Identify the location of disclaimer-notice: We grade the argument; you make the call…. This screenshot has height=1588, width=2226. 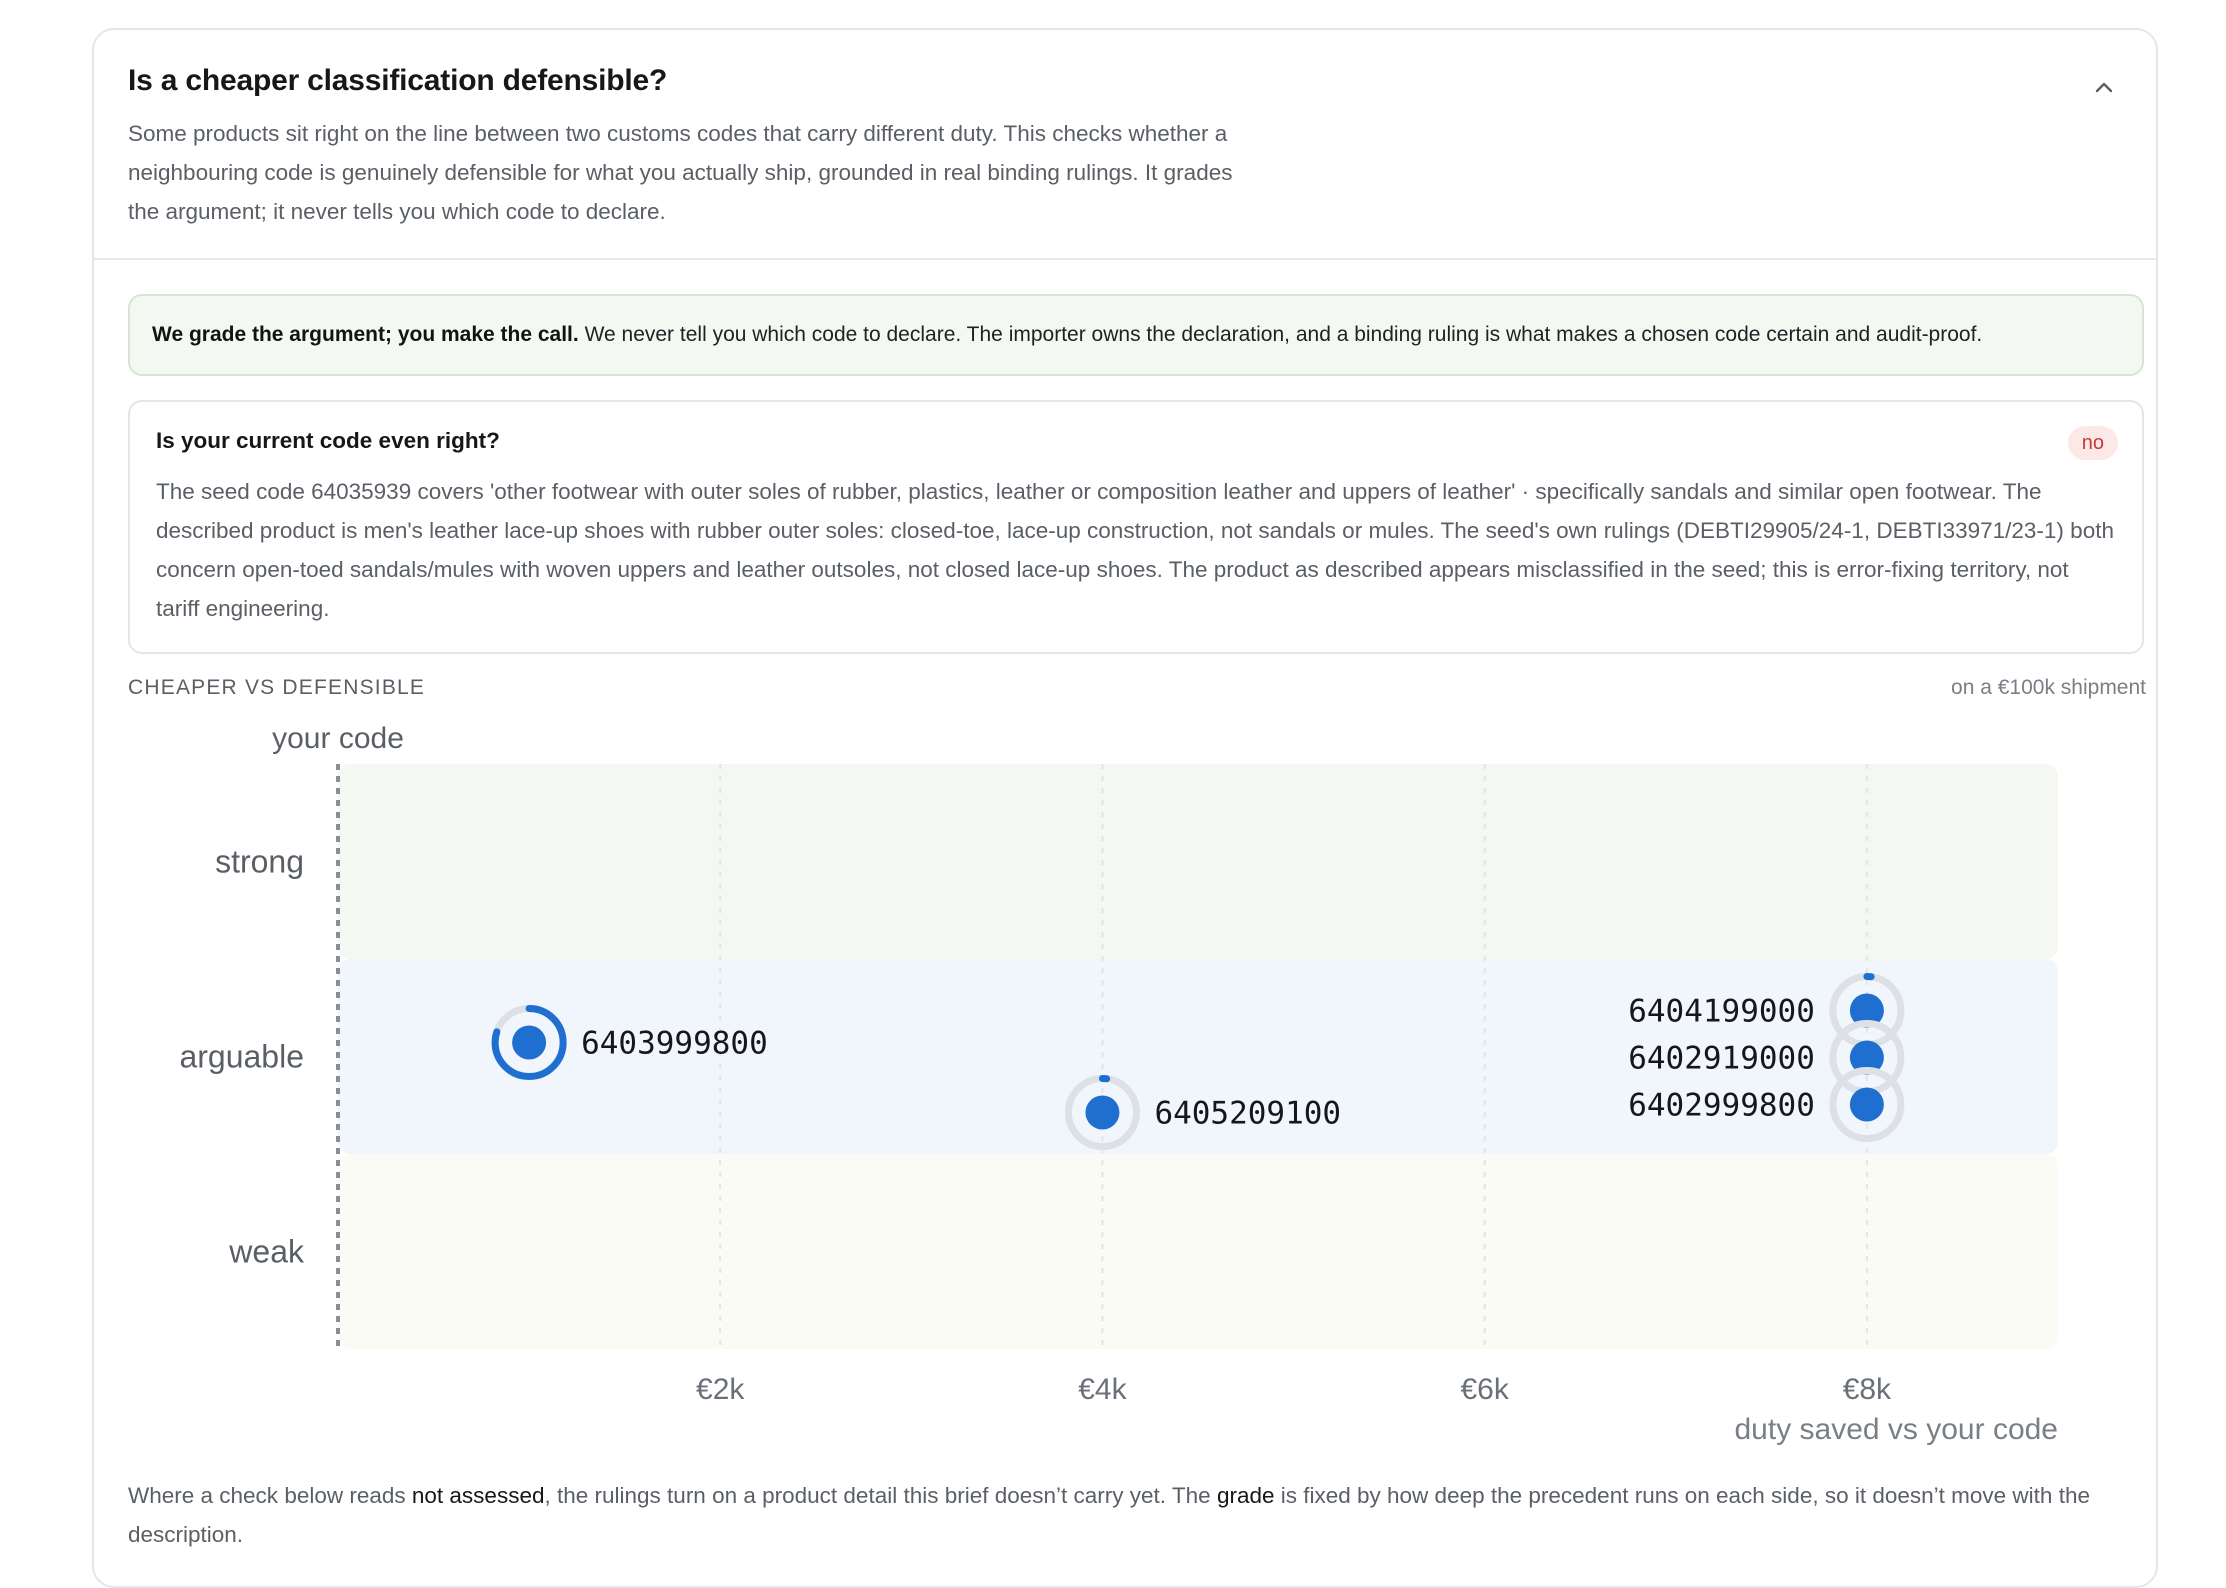
(1136, 335).